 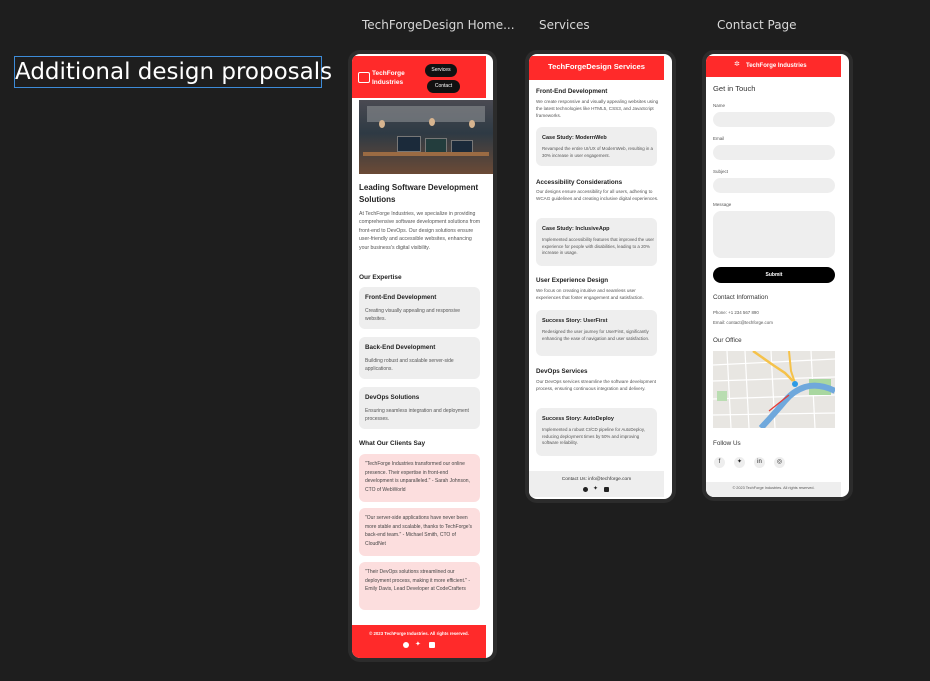 I want to click on nav-contact-button: Contact, so click(x=443, y=86).